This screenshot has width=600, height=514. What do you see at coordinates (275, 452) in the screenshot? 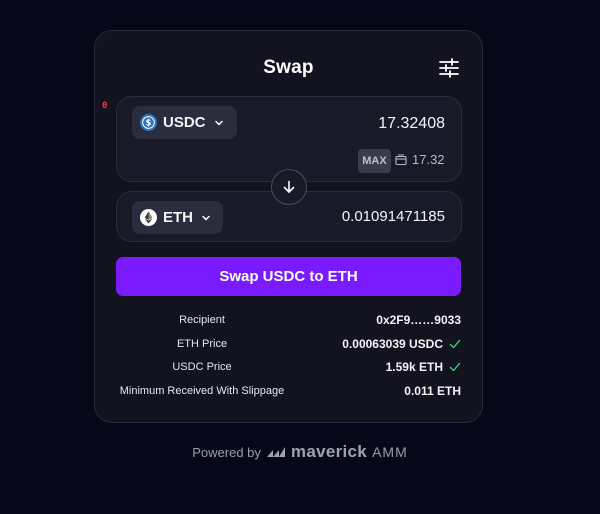
I see `maverick-logo-icon` at bounding box center [275, 452].